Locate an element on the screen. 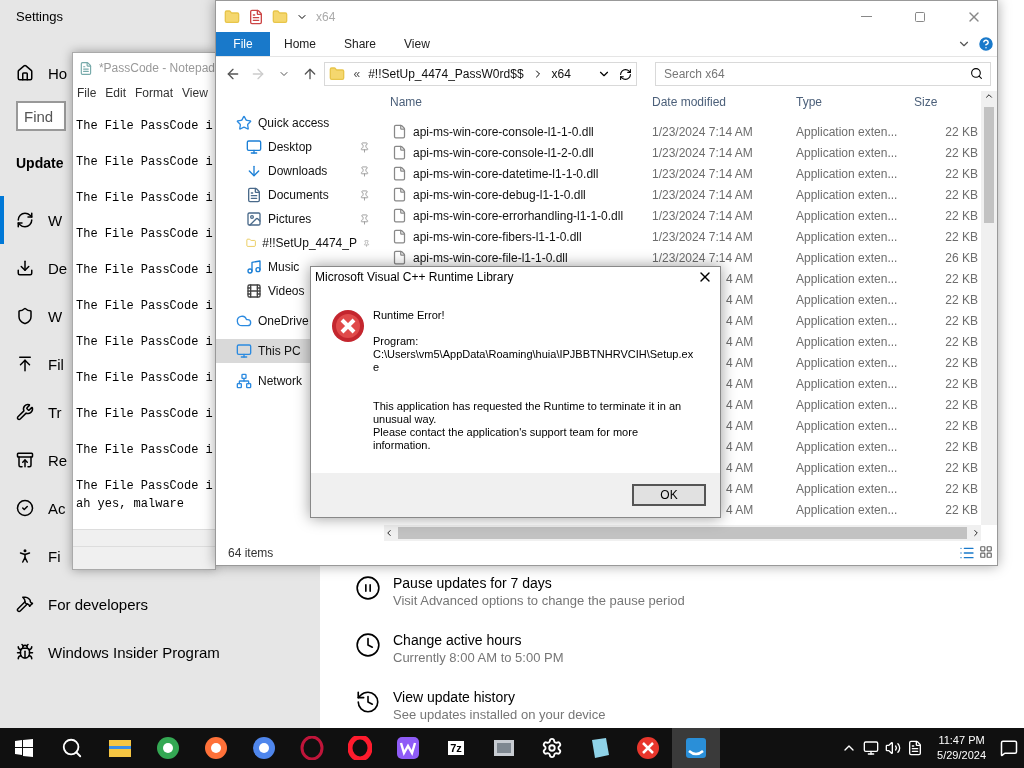  nav-item: Quick access is located at coordinates (300, 123).